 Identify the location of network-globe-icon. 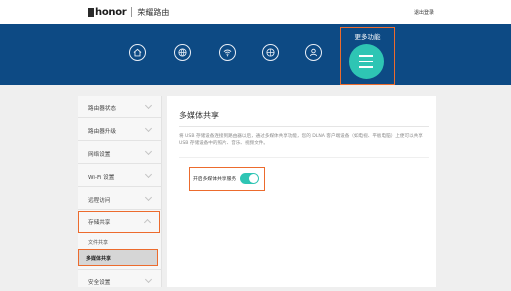
(270, 52).